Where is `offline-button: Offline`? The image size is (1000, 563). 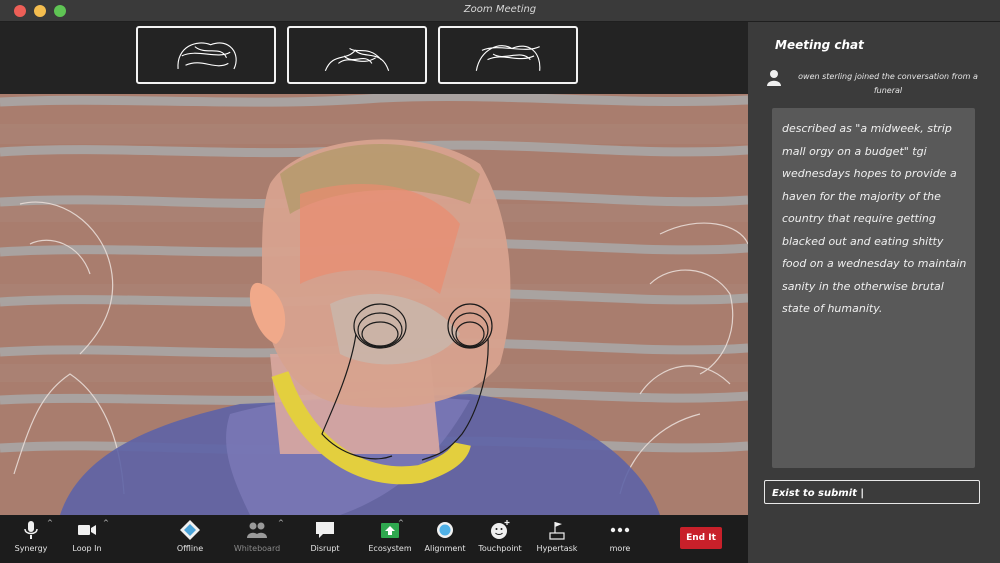 offline-button: Offline is located at coordinates (190, 540).